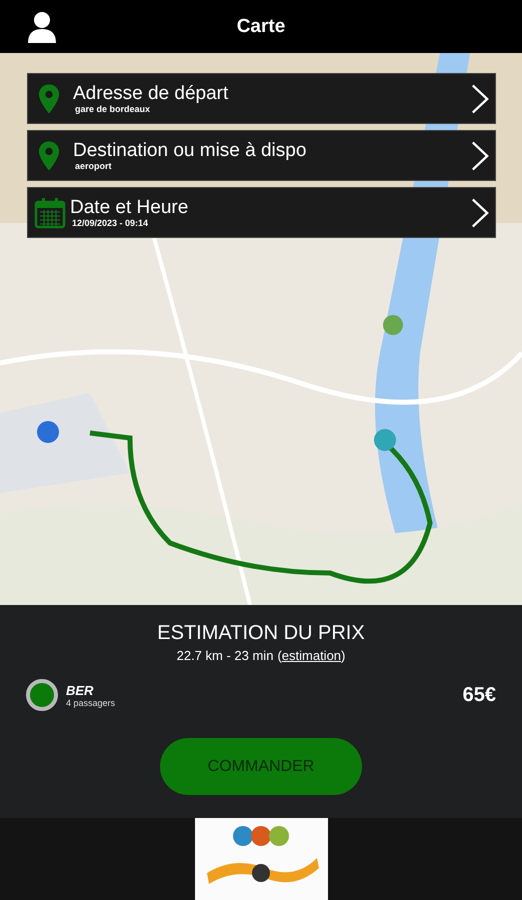 The image size is (522, 900). Describe the element at coordinates (80, 690) in the screenshot. I see `vehicle-name: BER` at that location.